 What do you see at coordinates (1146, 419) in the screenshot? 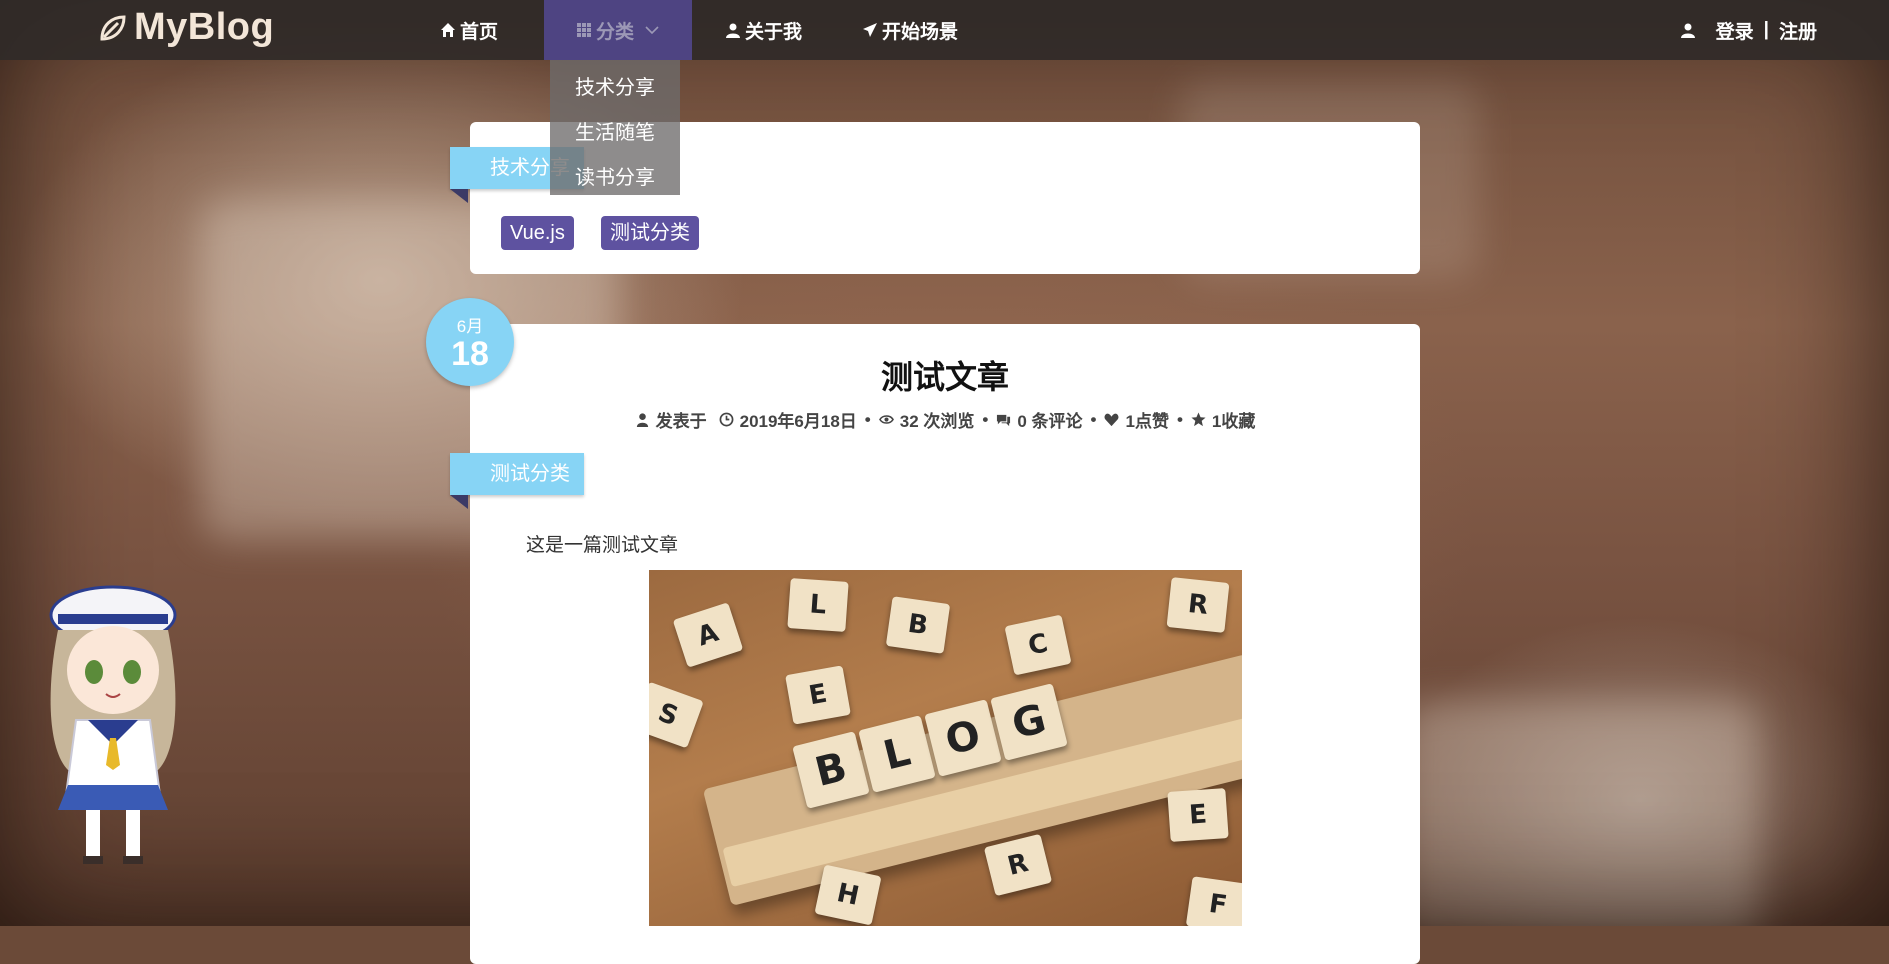
I see `meta-likes: 1点赞` at bounding box center [1146, 419].